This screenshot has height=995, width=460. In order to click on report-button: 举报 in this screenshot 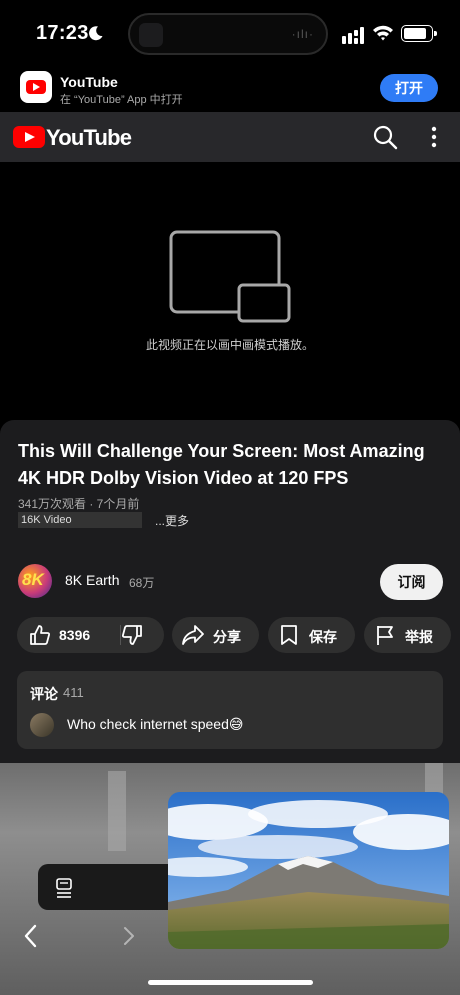, I will do `click(407, 635)`.